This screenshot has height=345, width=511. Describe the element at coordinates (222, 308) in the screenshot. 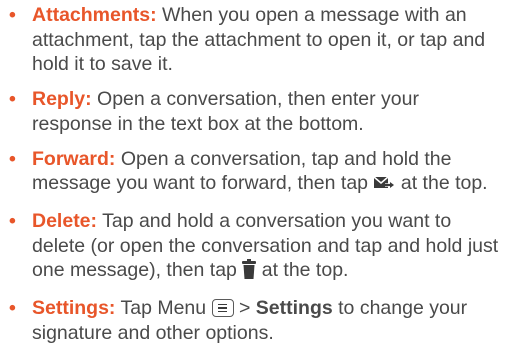

I see `menu-key-icon` at that location.